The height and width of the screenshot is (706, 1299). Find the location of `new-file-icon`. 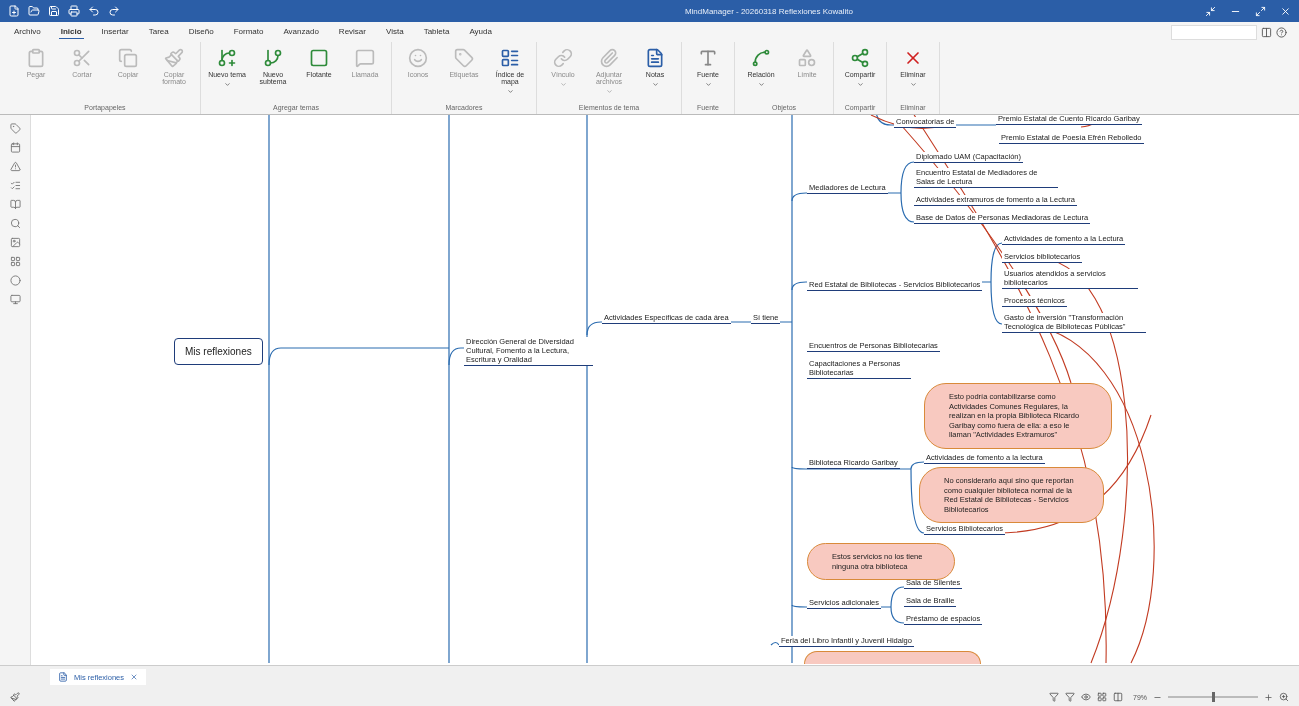

new-file-icon is located at coordinates (14, 11).